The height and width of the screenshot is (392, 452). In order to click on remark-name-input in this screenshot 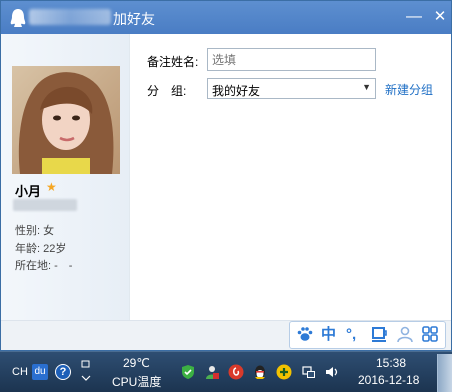, I will do `click(291, 59)`.